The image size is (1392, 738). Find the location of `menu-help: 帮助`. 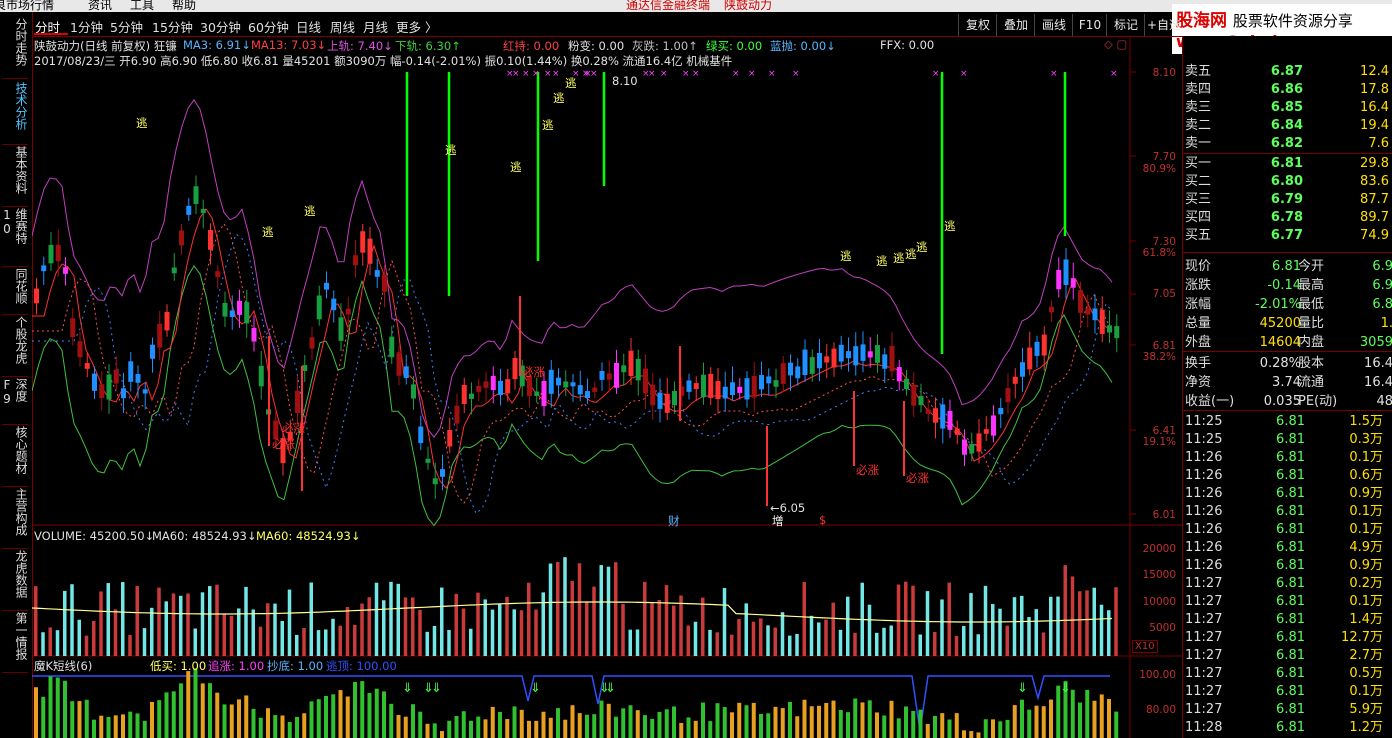

menu-help: 帮助 is located at coordinates (184, 6).